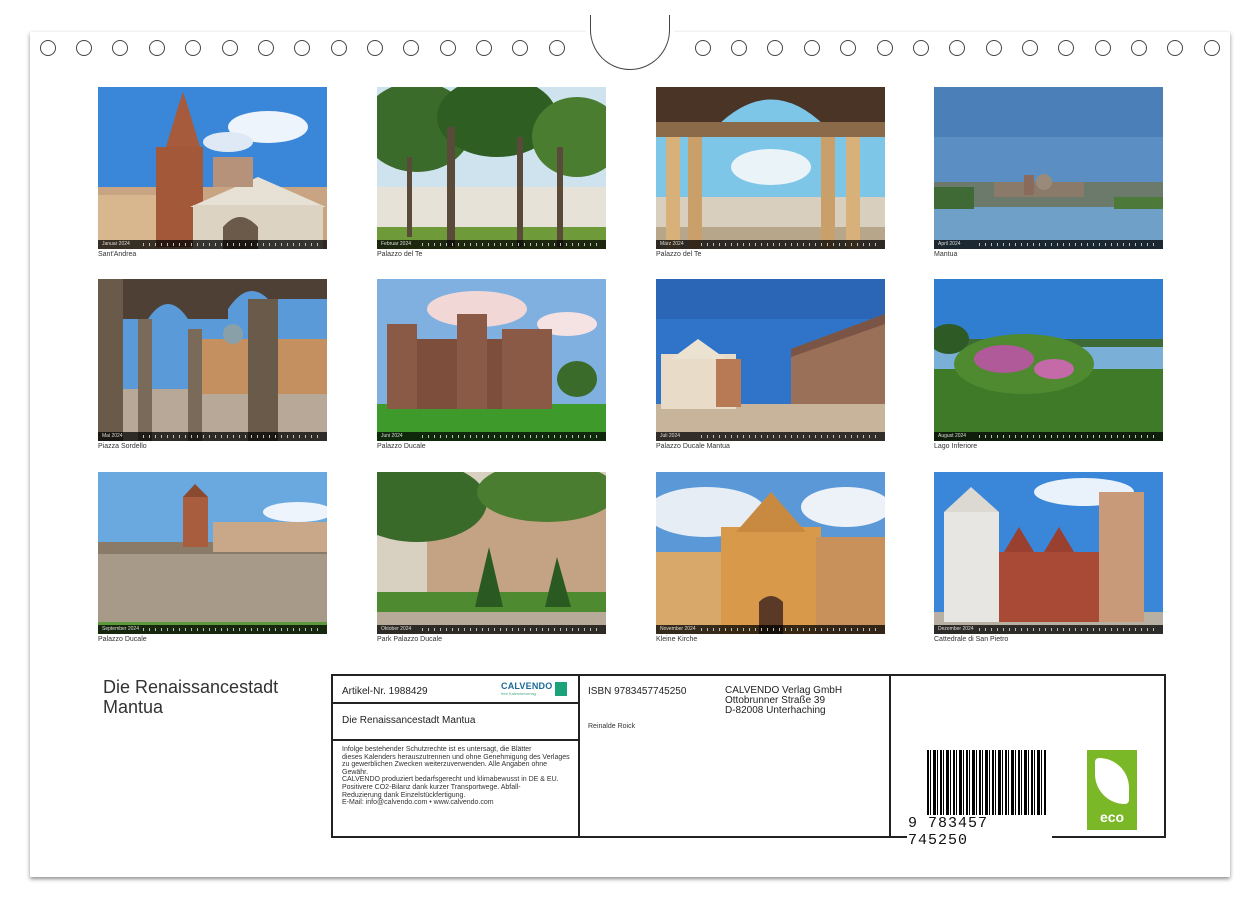  Describe the element at coordinates (491, 553) in the screenshot. I see `photo-park-palazzo-ducale: Oktober 2024` at that location.